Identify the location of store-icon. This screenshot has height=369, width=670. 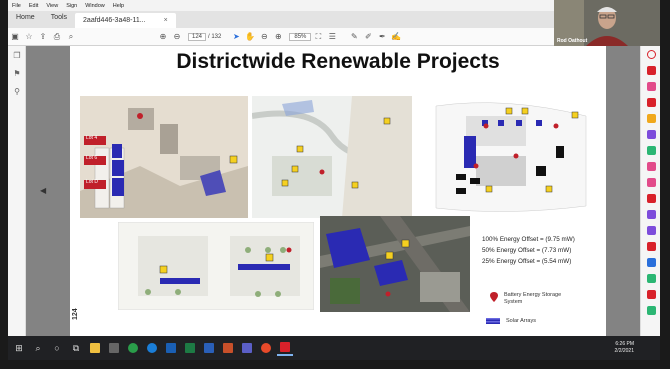
(114, 348).